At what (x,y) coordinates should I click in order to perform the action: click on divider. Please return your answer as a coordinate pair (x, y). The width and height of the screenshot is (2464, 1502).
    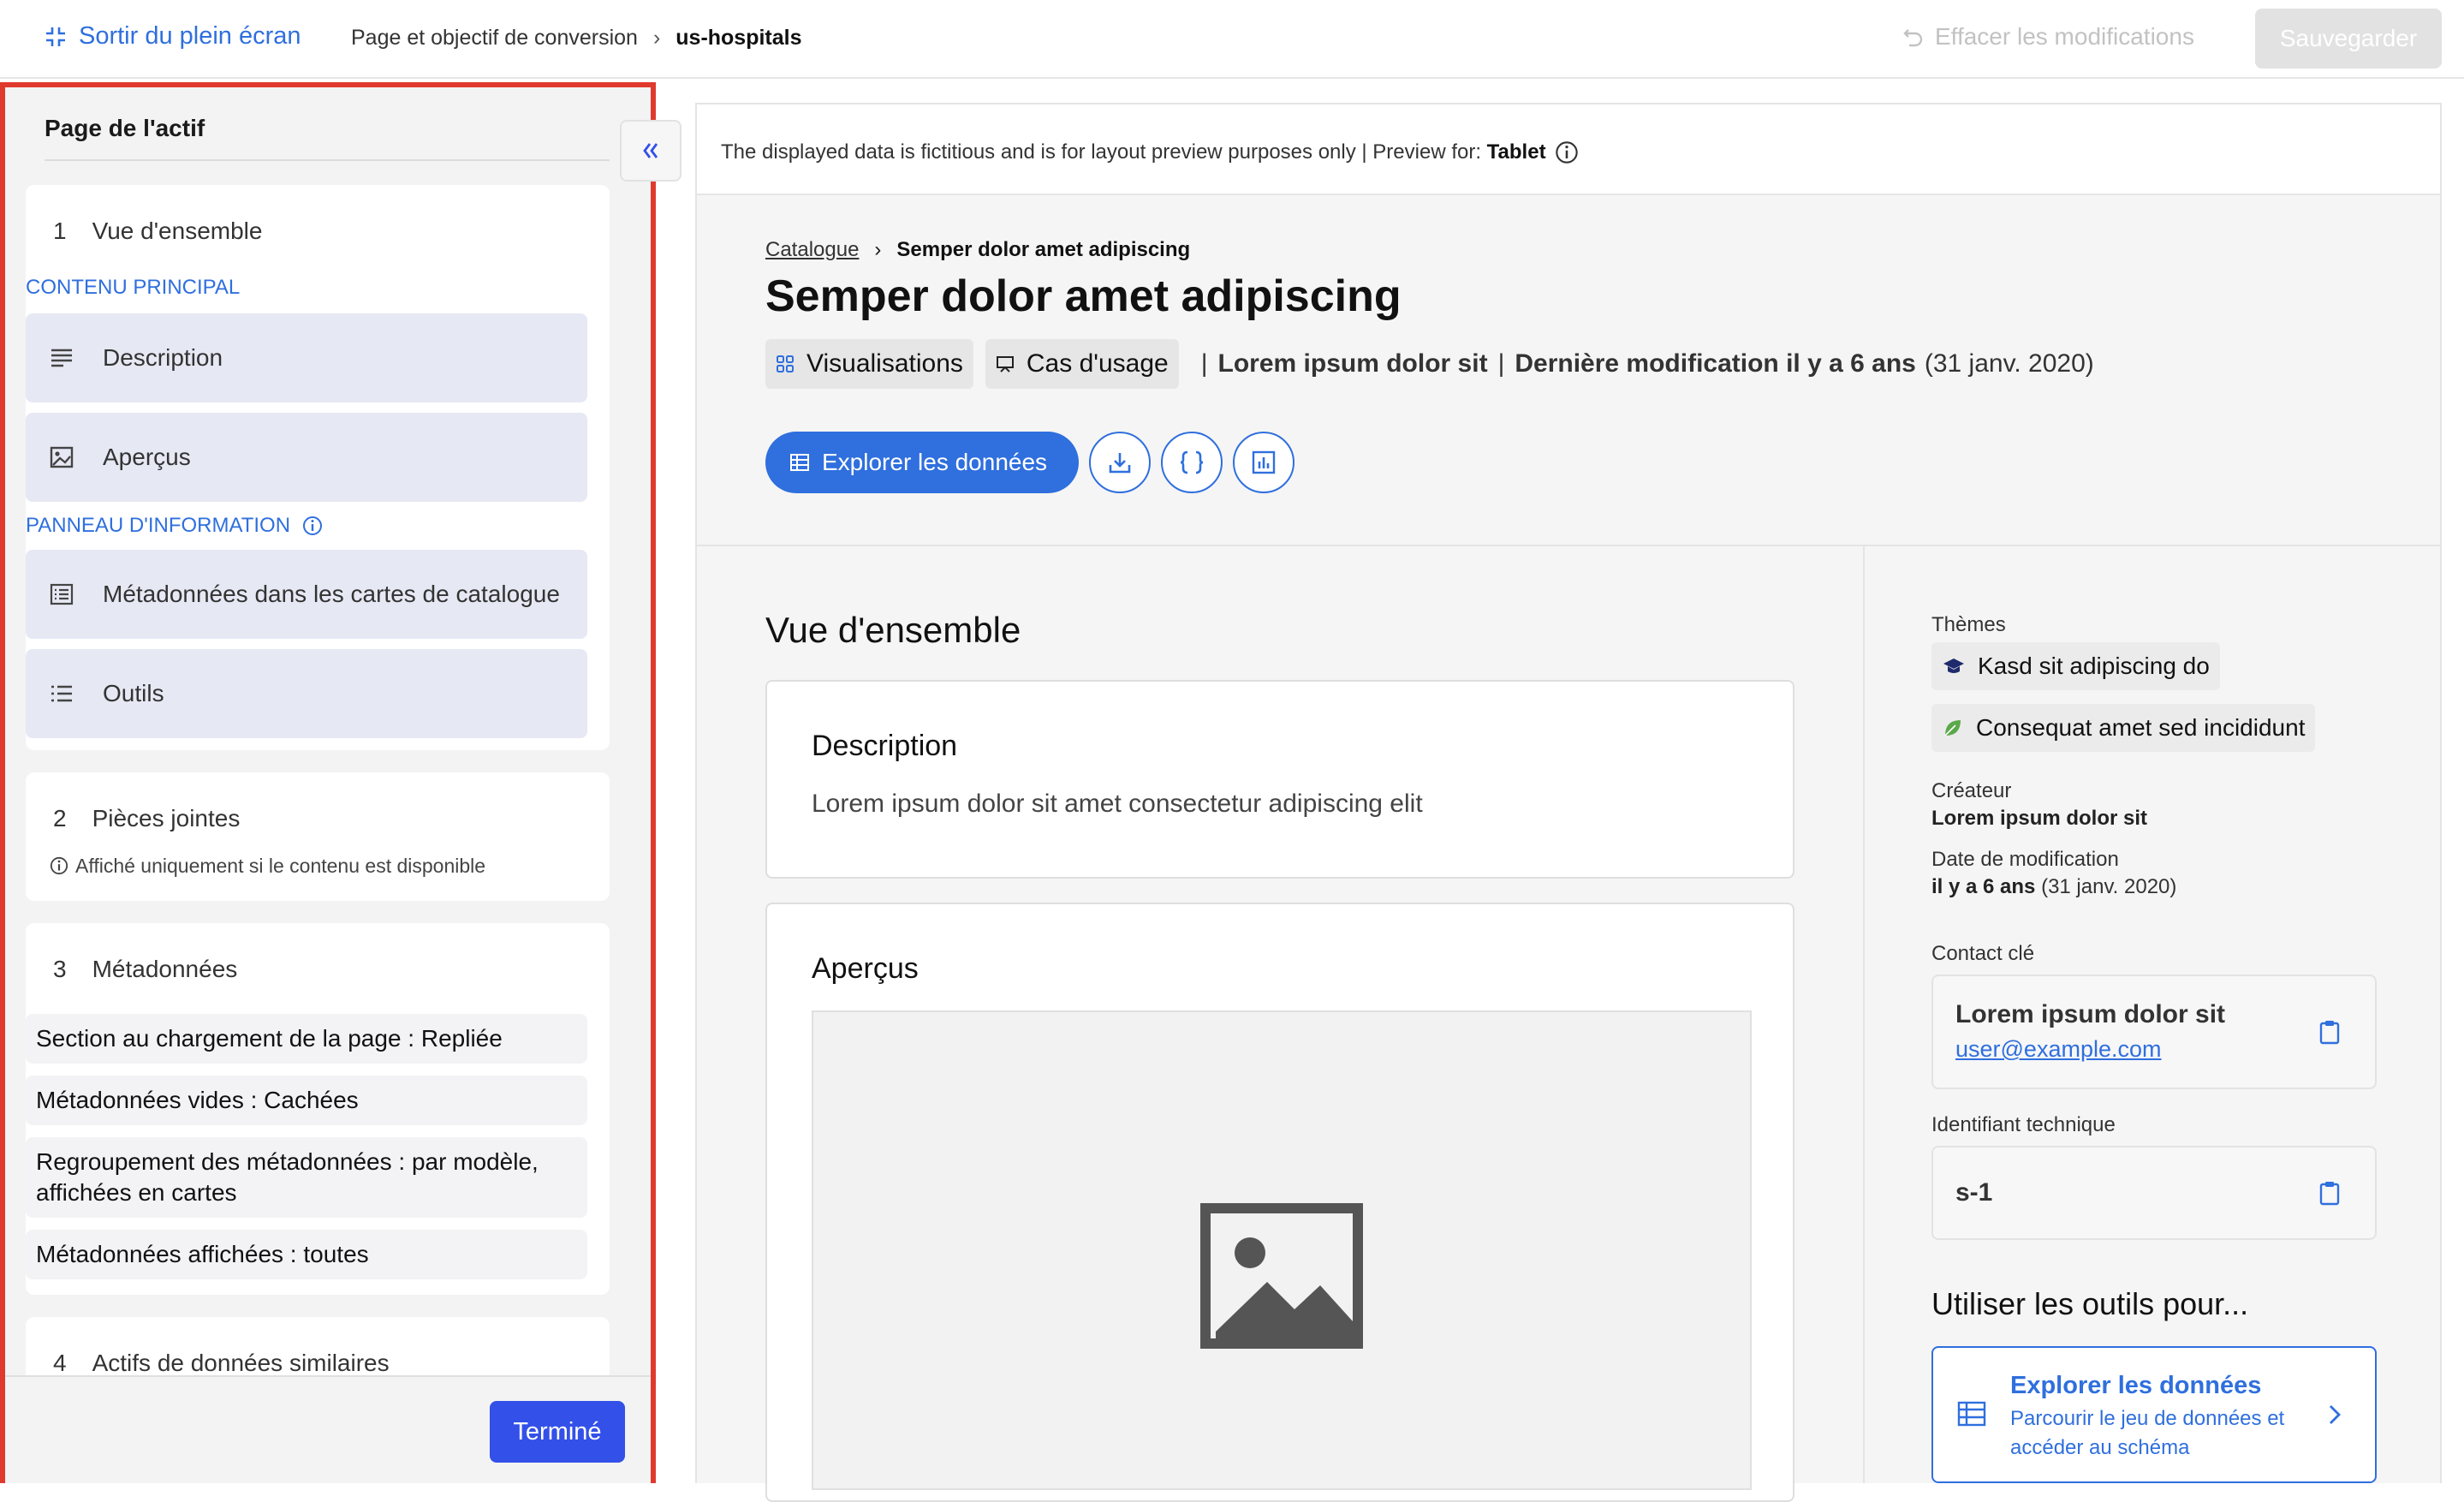
    Looking at the image, I should click on (327, 160).